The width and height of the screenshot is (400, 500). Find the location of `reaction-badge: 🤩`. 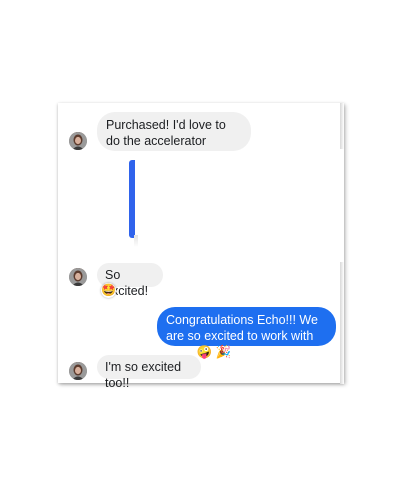

reaction-badge: 🤩 is located at coordinates (108, 290).